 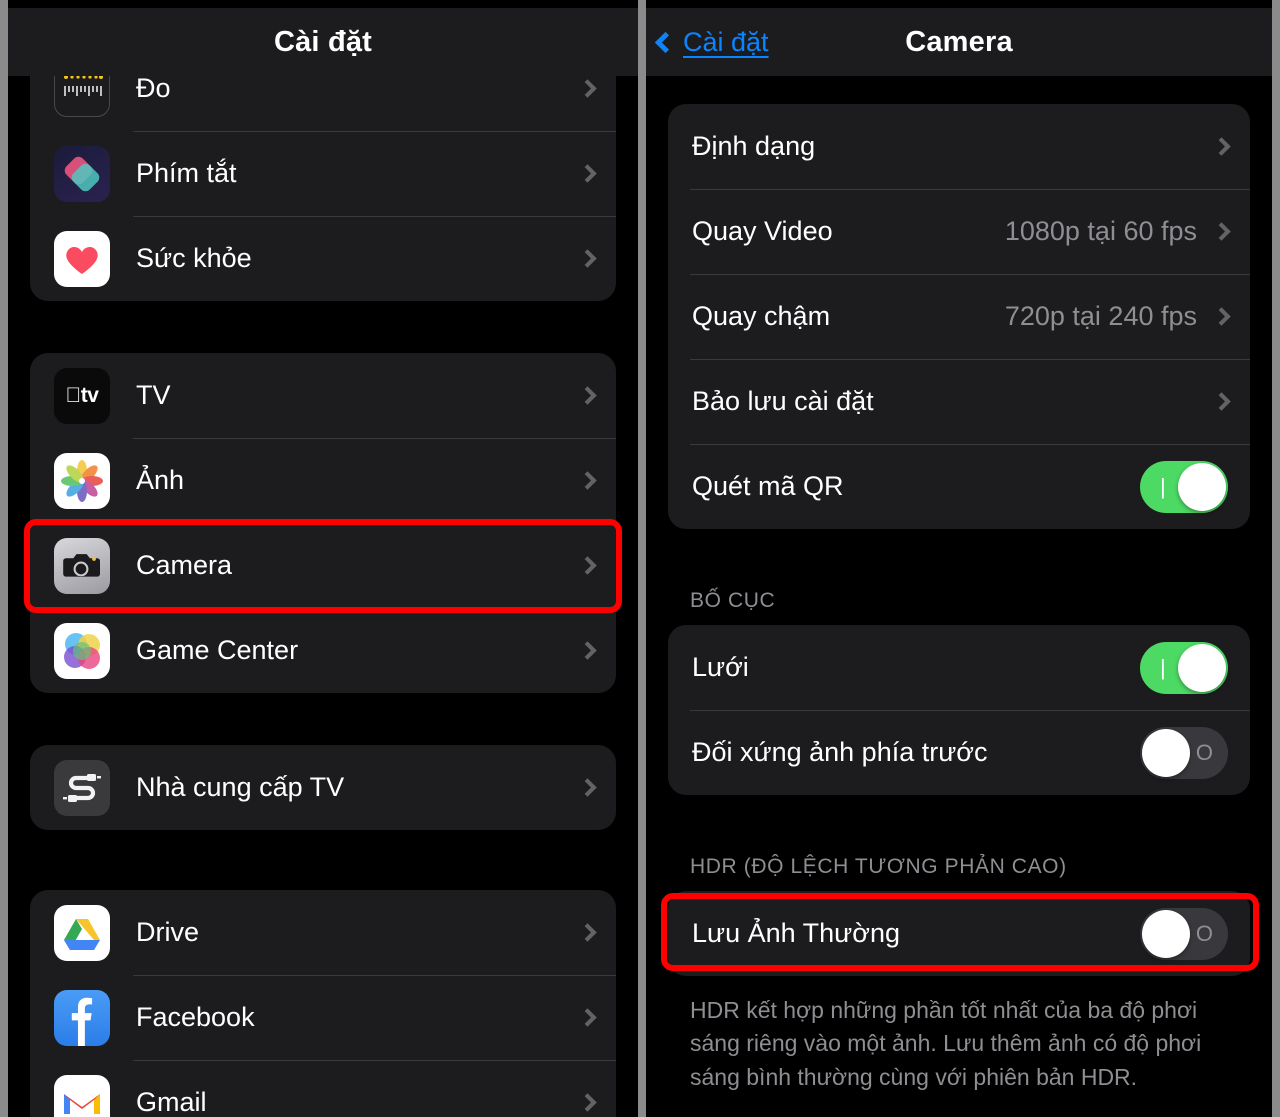 I want to click on settings-row-game-center: Game Center, so click(x=323, y=650).